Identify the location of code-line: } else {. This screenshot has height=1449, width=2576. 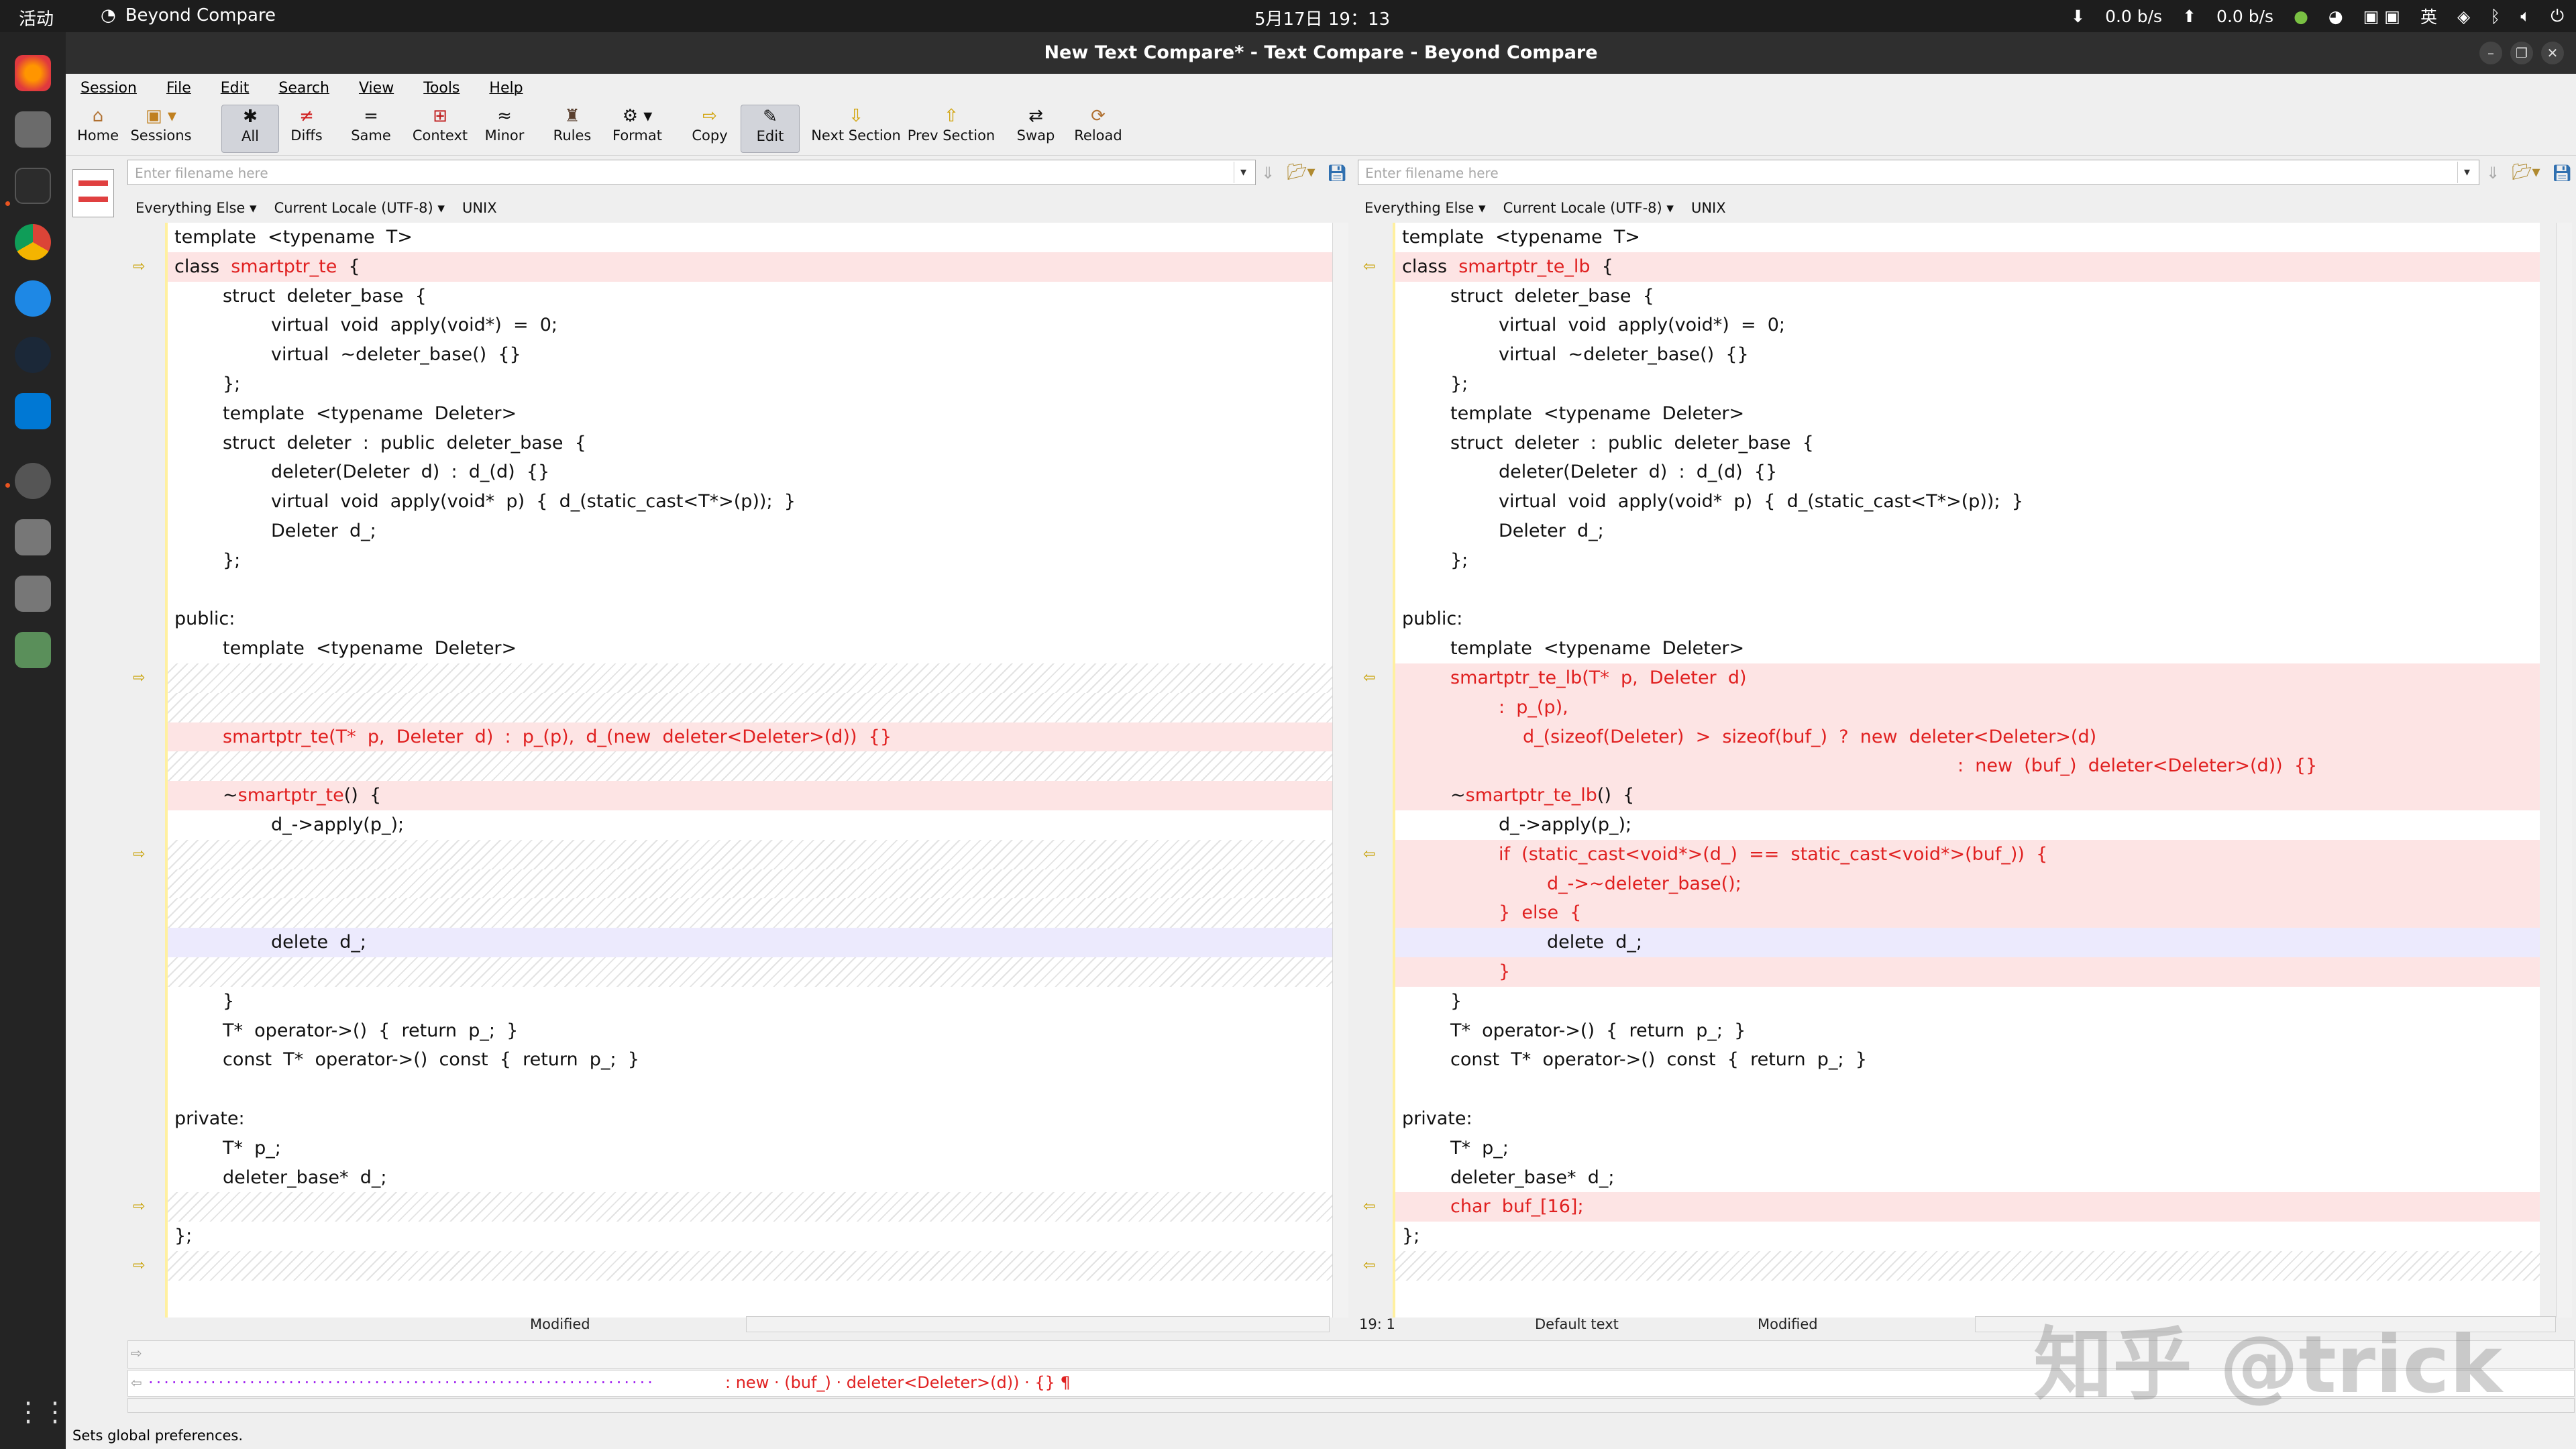
(1967, 913).